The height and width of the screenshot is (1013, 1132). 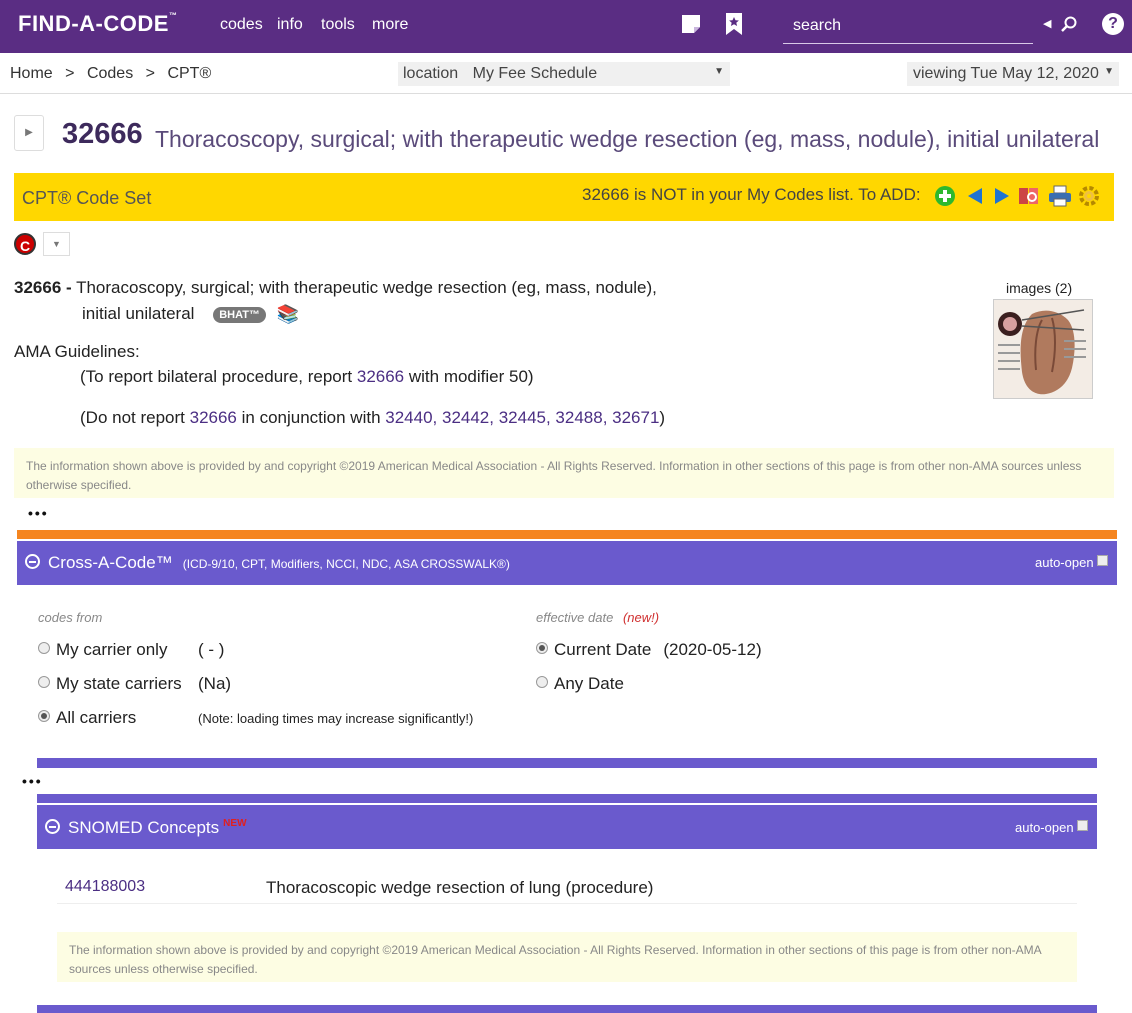 I want to click on radio-my-carrier: My carrier only( - ), so click(x=131, y=650).